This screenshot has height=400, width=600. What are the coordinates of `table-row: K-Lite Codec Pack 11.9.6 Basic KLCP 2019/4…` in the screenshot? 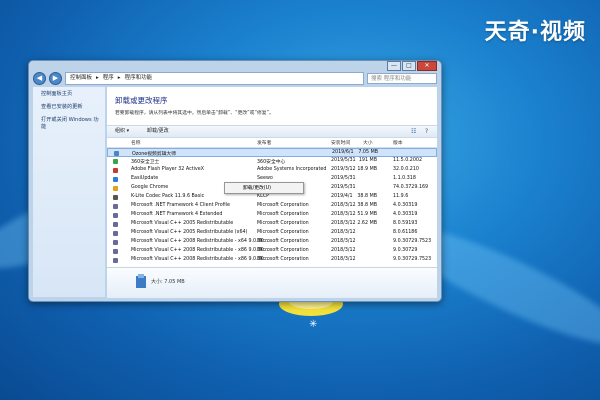 It's located at (272, 197).